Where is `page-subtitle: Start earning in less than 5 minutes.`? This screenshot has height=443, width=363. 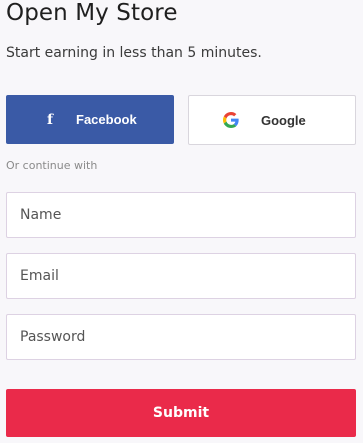 page-subtitle: Start earning in less than 5 minutes. is located at coordinates (134, 53).